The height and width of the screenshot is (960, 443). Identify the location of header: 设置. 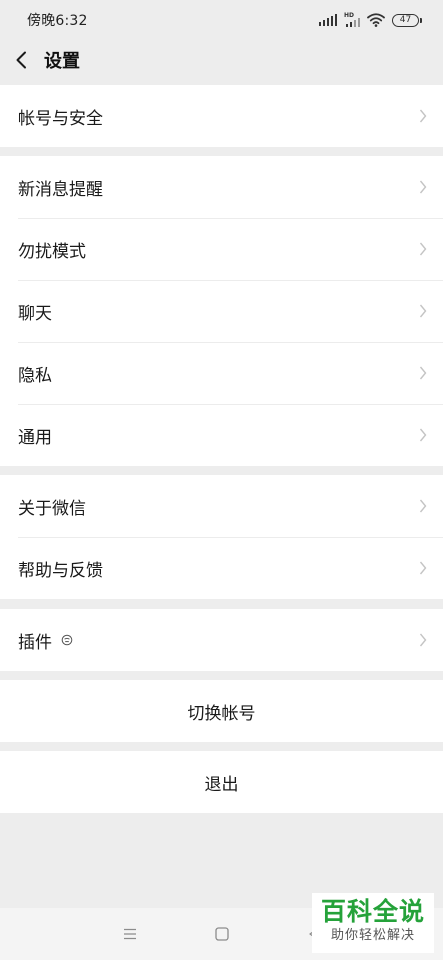
(221, 60).